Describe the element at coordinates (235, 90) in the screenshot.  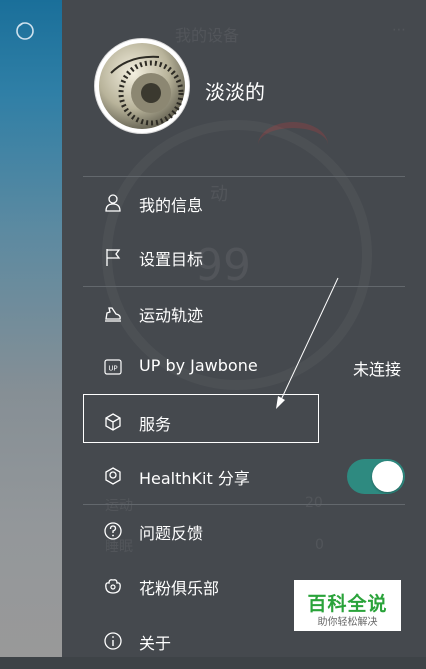
I see `username: 淡淡的` at that location.